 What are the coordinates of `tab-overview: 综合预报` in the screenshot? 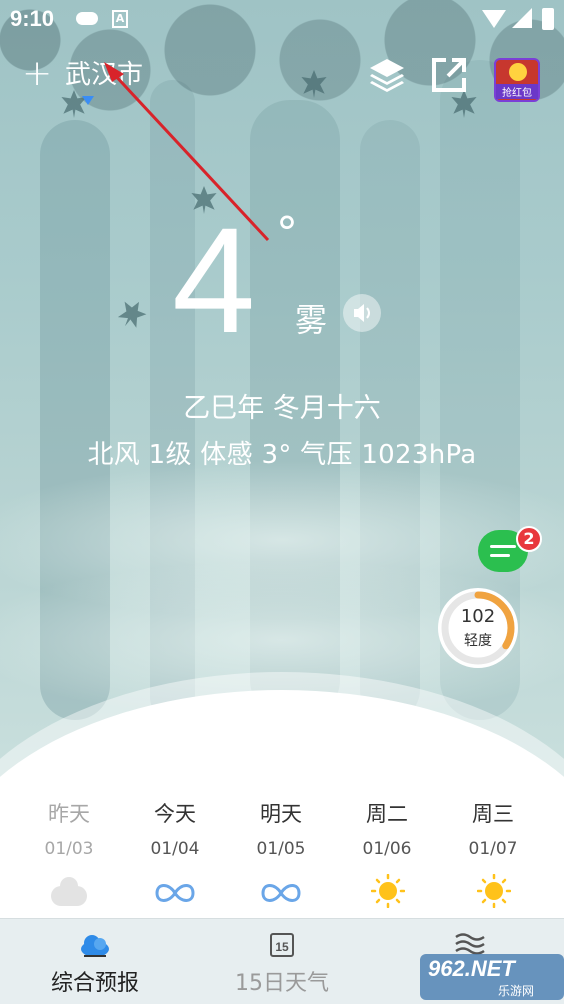 It's located at (95, 961).